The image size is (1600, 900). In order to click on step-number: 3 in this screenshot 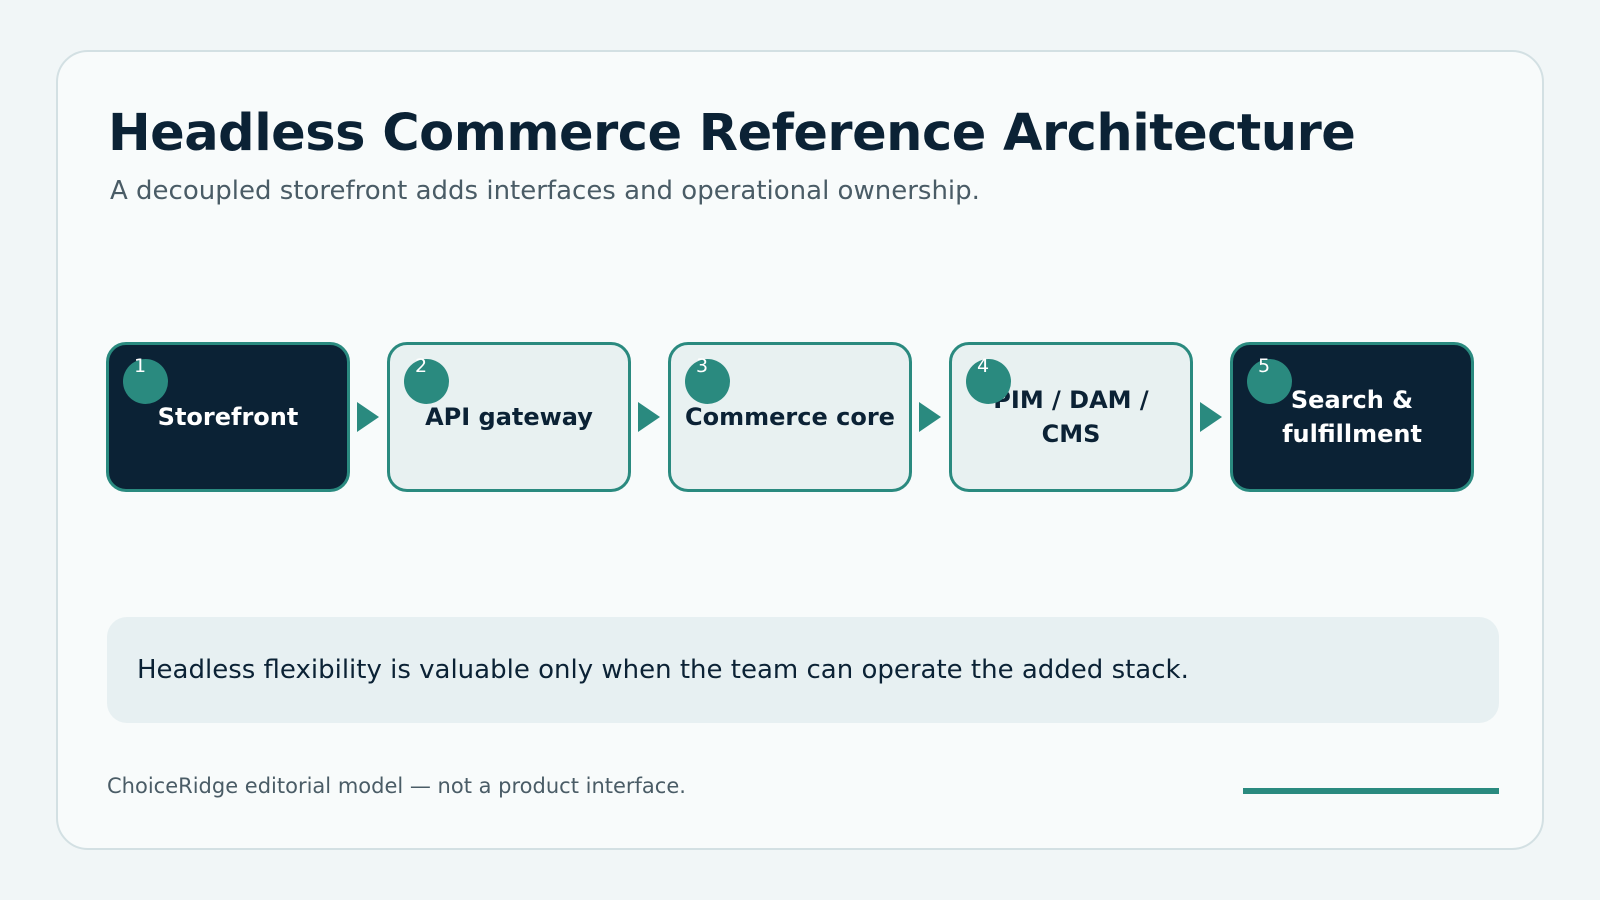, I will do `click(702, 366)`.